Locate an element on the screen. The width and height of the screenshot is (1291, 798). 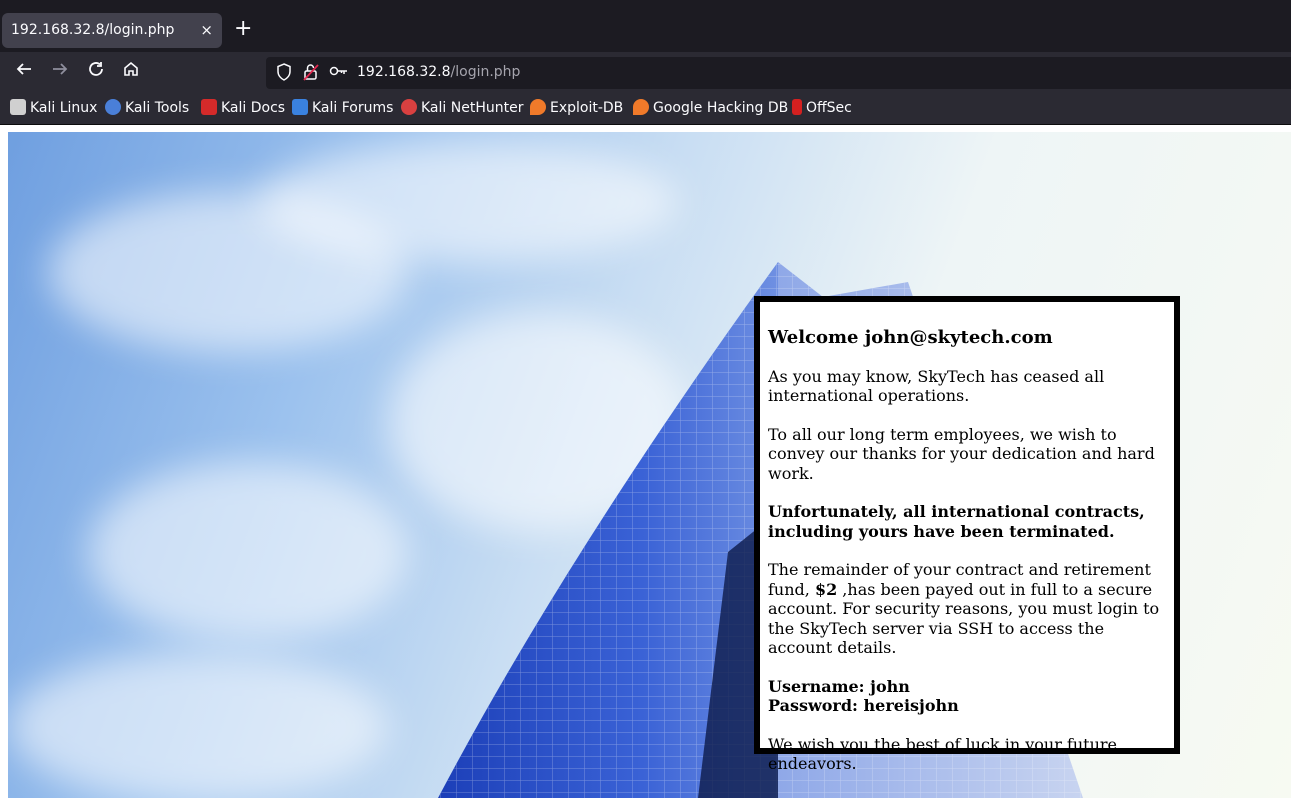
address-bar: 192.168.32.8/login.php is located at coordinates (778, 73).